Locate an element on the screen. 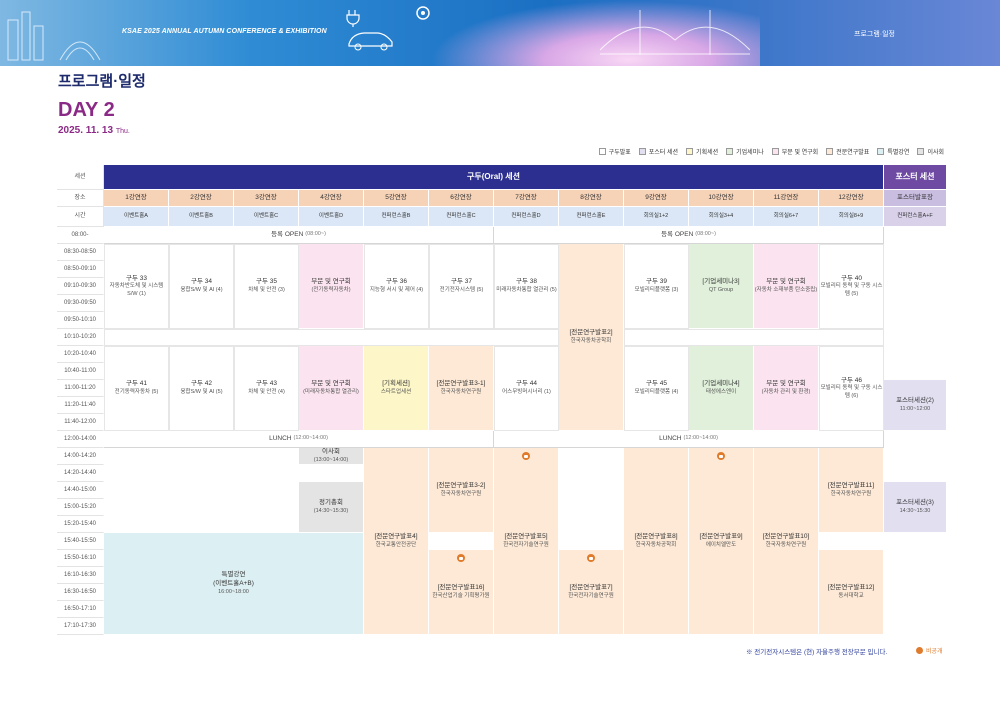 This screenshot has width=1000, height=709. session-special-lecture: 특별강연 (이벤트홀A+B) 16:00~18:00 is located at coordinates (234, 584).